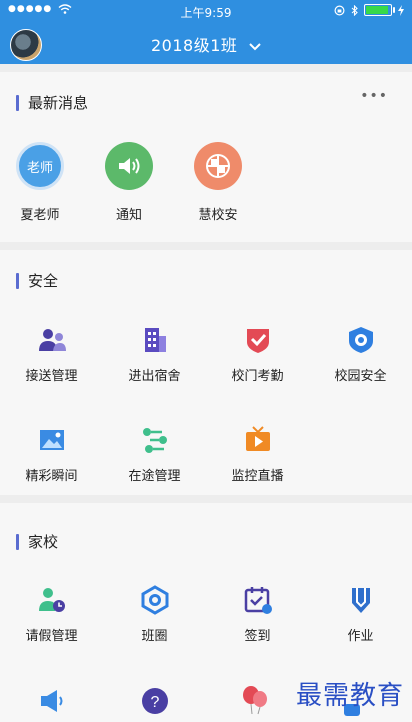 The image size is (412, 722). What do you see at coordinates (154, 600) in the screenshot?
I see `hexagon-icon` at bounding box center [154, 600].